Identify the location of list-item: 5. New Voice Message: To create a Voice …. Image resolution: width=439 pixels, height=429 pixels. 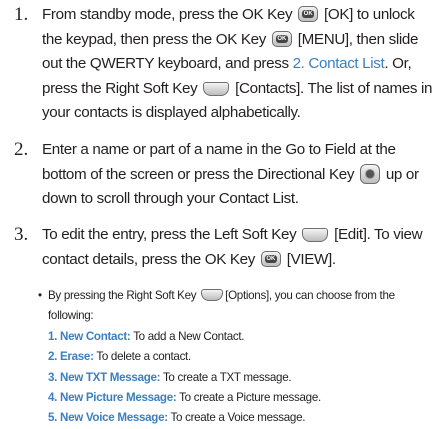
(177, 418).